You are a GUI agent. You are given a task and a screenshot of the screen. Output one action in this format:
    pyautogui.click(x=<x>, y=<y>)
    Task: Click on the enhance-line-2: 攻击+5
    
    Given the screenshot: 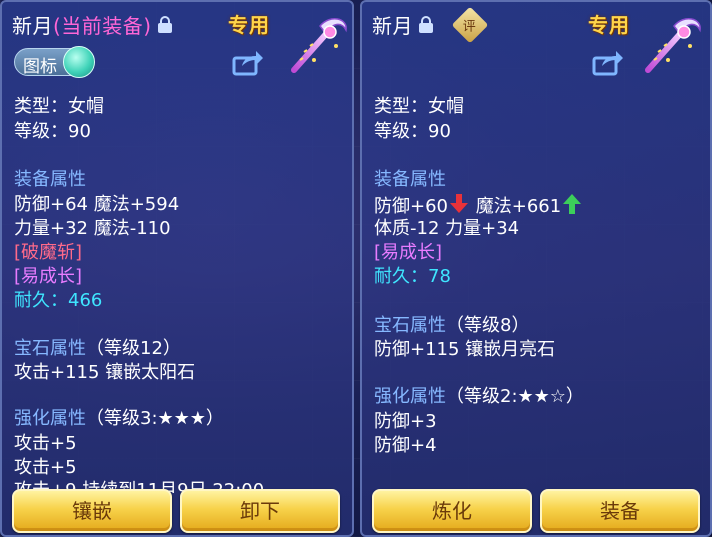 What is the action you would take?
    pyautogui.click(x=45, y=467)
    